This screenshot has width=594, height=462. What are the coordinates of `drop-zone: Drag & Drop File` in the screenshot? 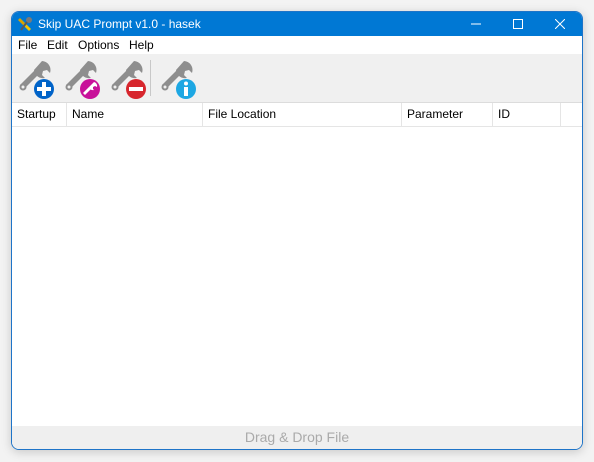 It's located at (297, 437).